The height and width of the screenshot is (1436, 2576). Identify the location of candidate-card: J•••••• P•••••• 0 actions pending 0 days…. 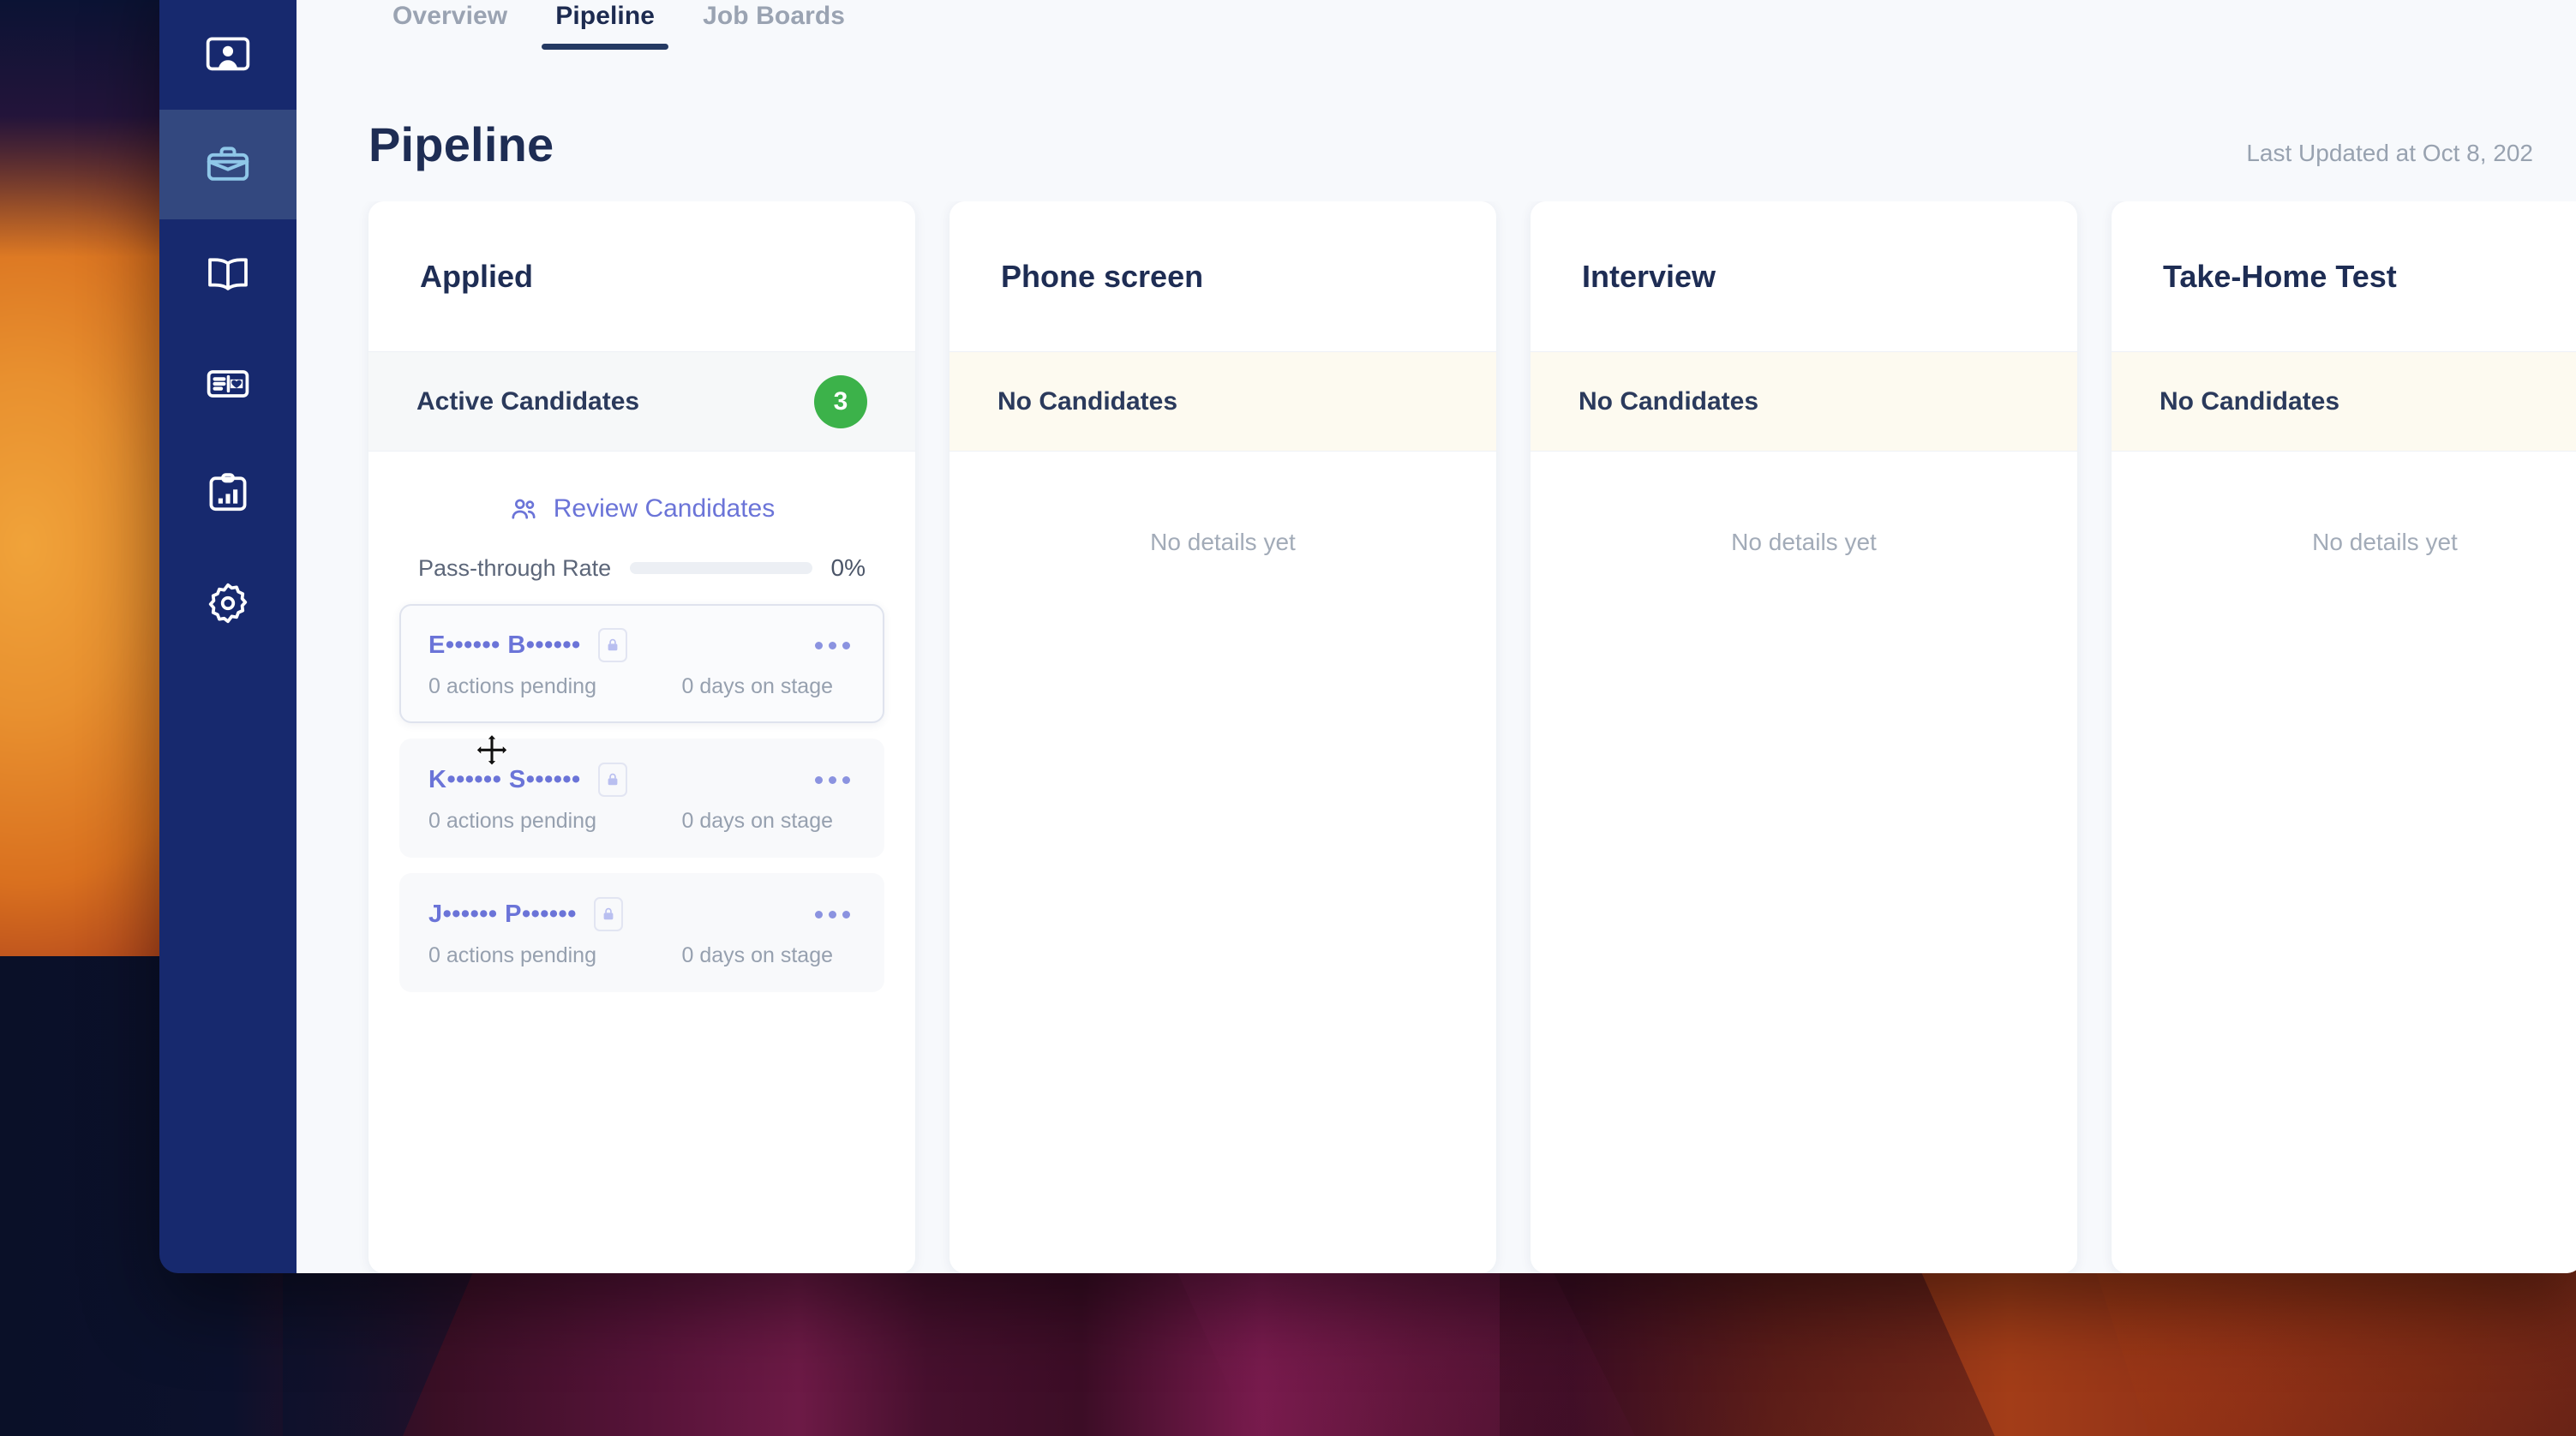
(641, 932).